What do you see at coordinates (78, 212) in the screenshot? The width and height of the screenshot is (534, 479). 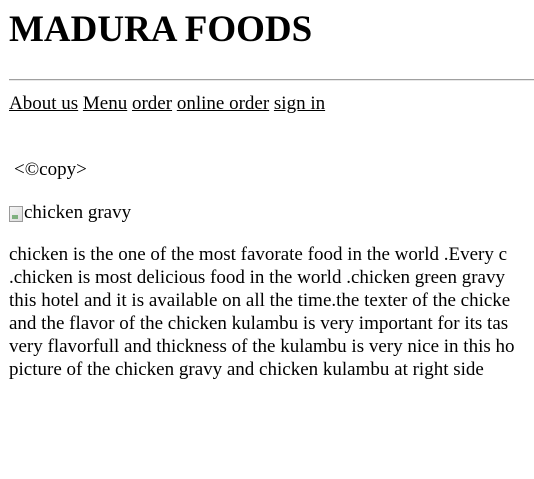 I see `image-alt-text: chicken gravy` at bounding box center [78, 212].